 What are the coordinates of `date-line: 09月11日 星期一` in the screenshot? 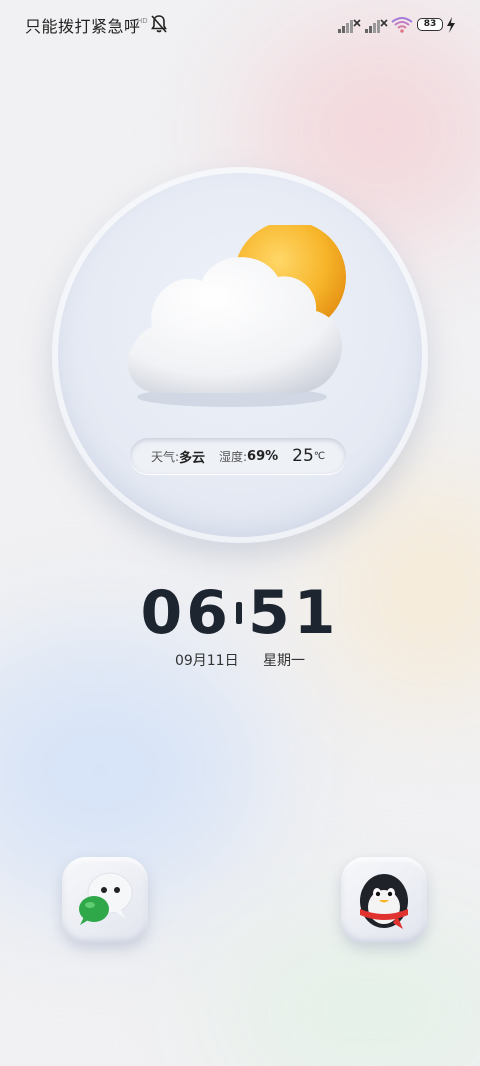 It's located at (240, 660).